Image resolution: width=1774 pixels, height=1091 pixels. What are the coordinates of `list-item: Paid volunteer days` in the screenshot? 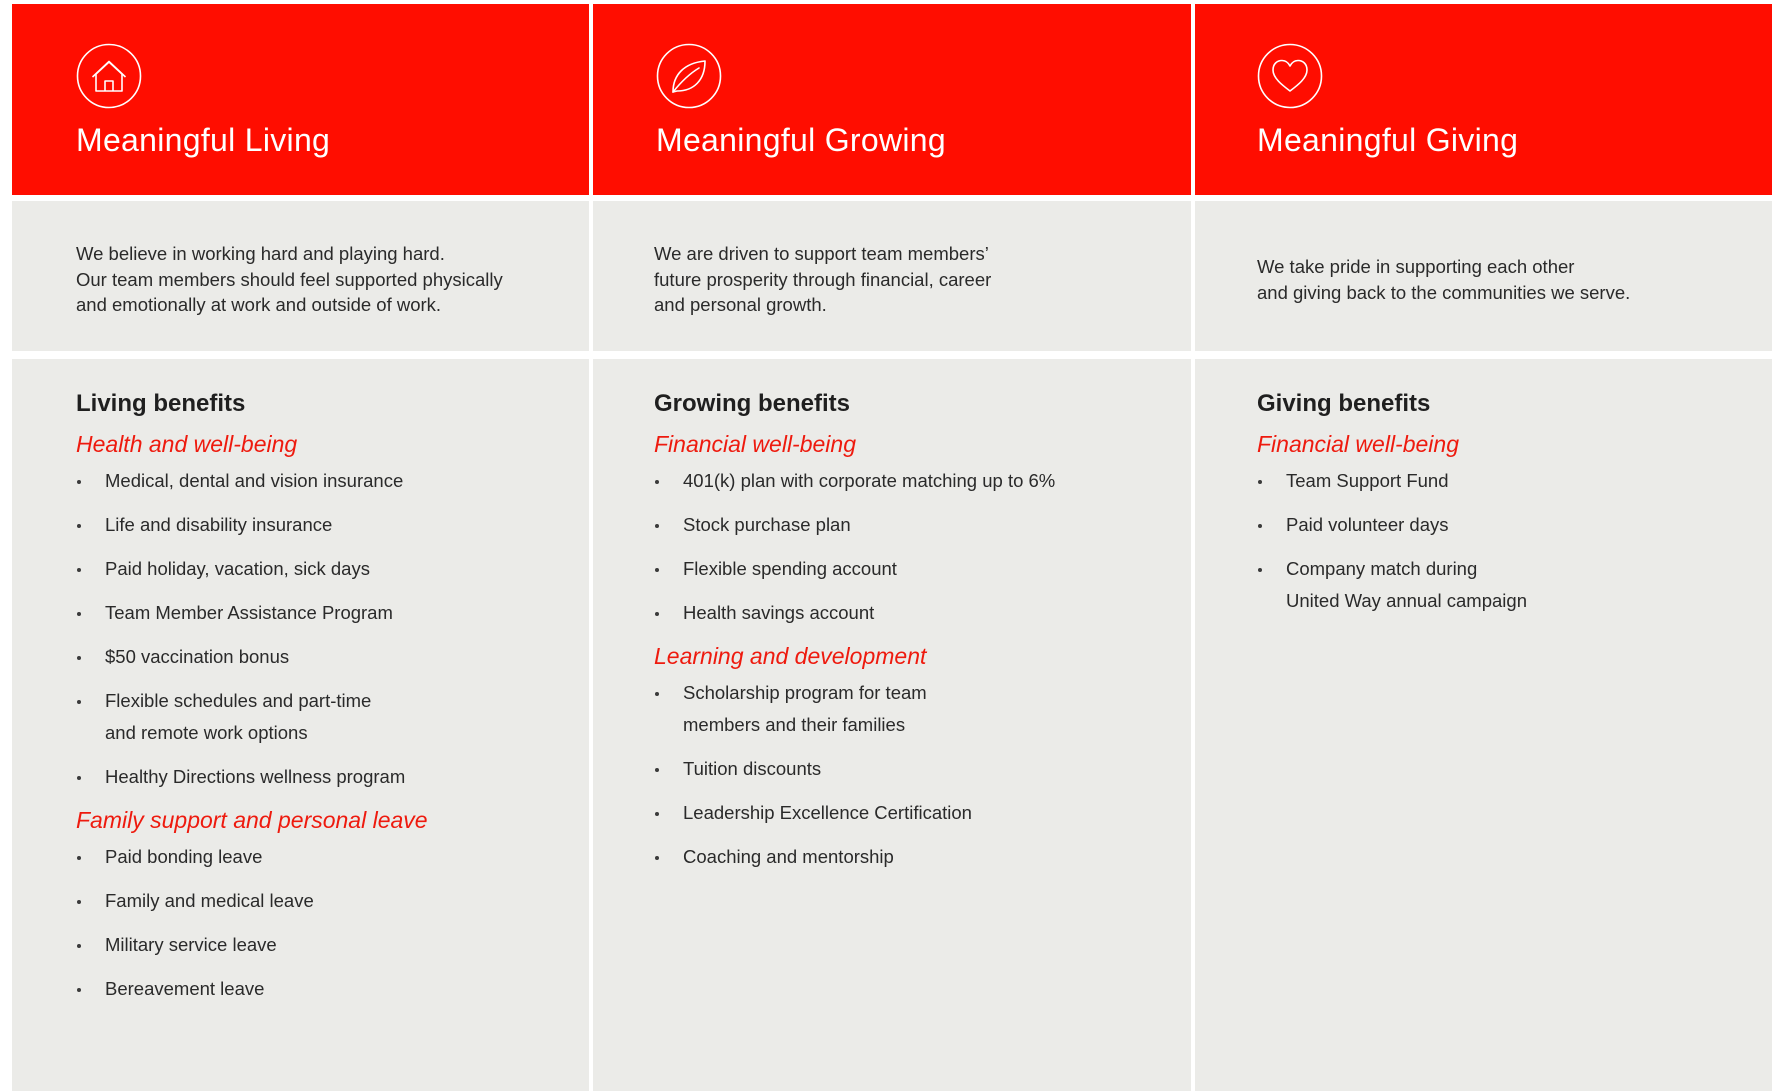 It's located at (1506, 525).